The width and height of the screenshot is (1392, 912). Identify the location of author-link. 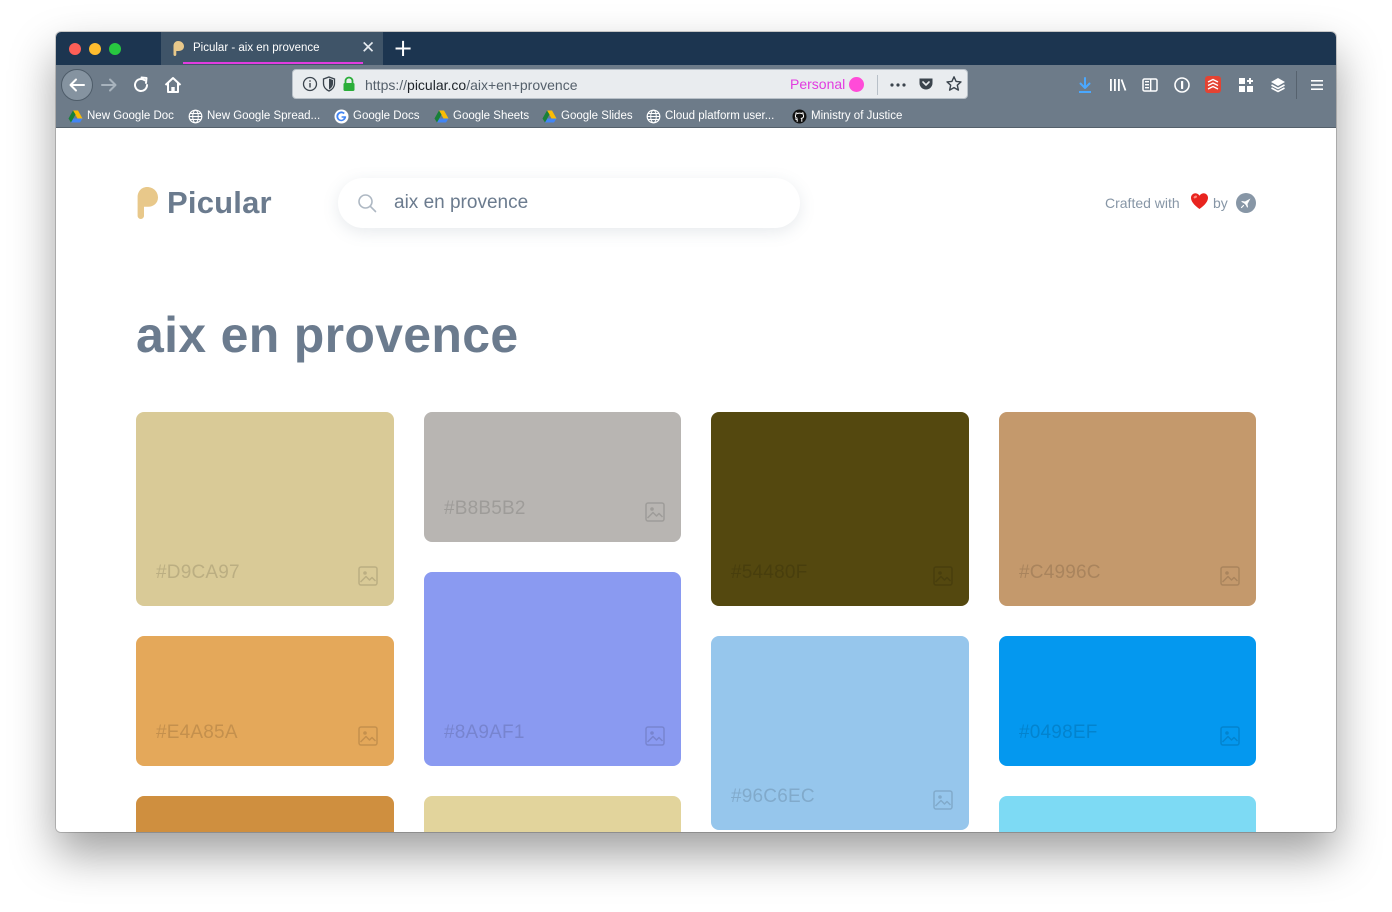
(1246, 203).